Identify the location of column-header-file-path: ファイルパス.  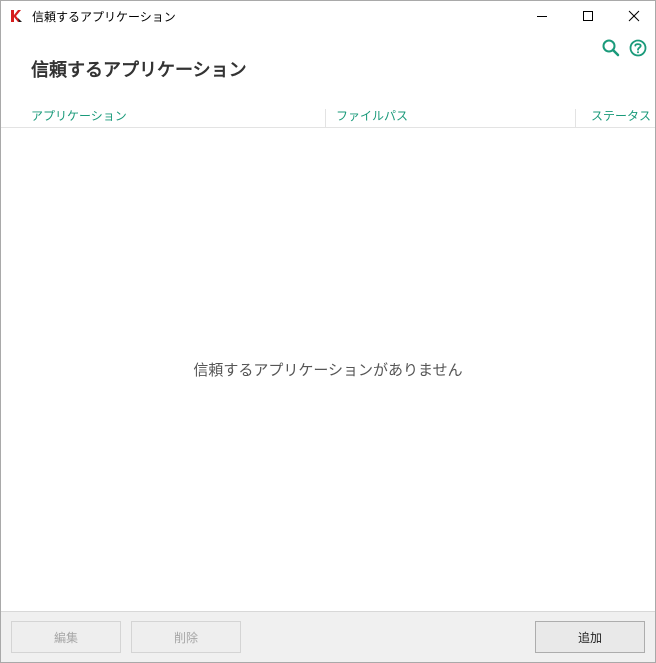
(372, 115).